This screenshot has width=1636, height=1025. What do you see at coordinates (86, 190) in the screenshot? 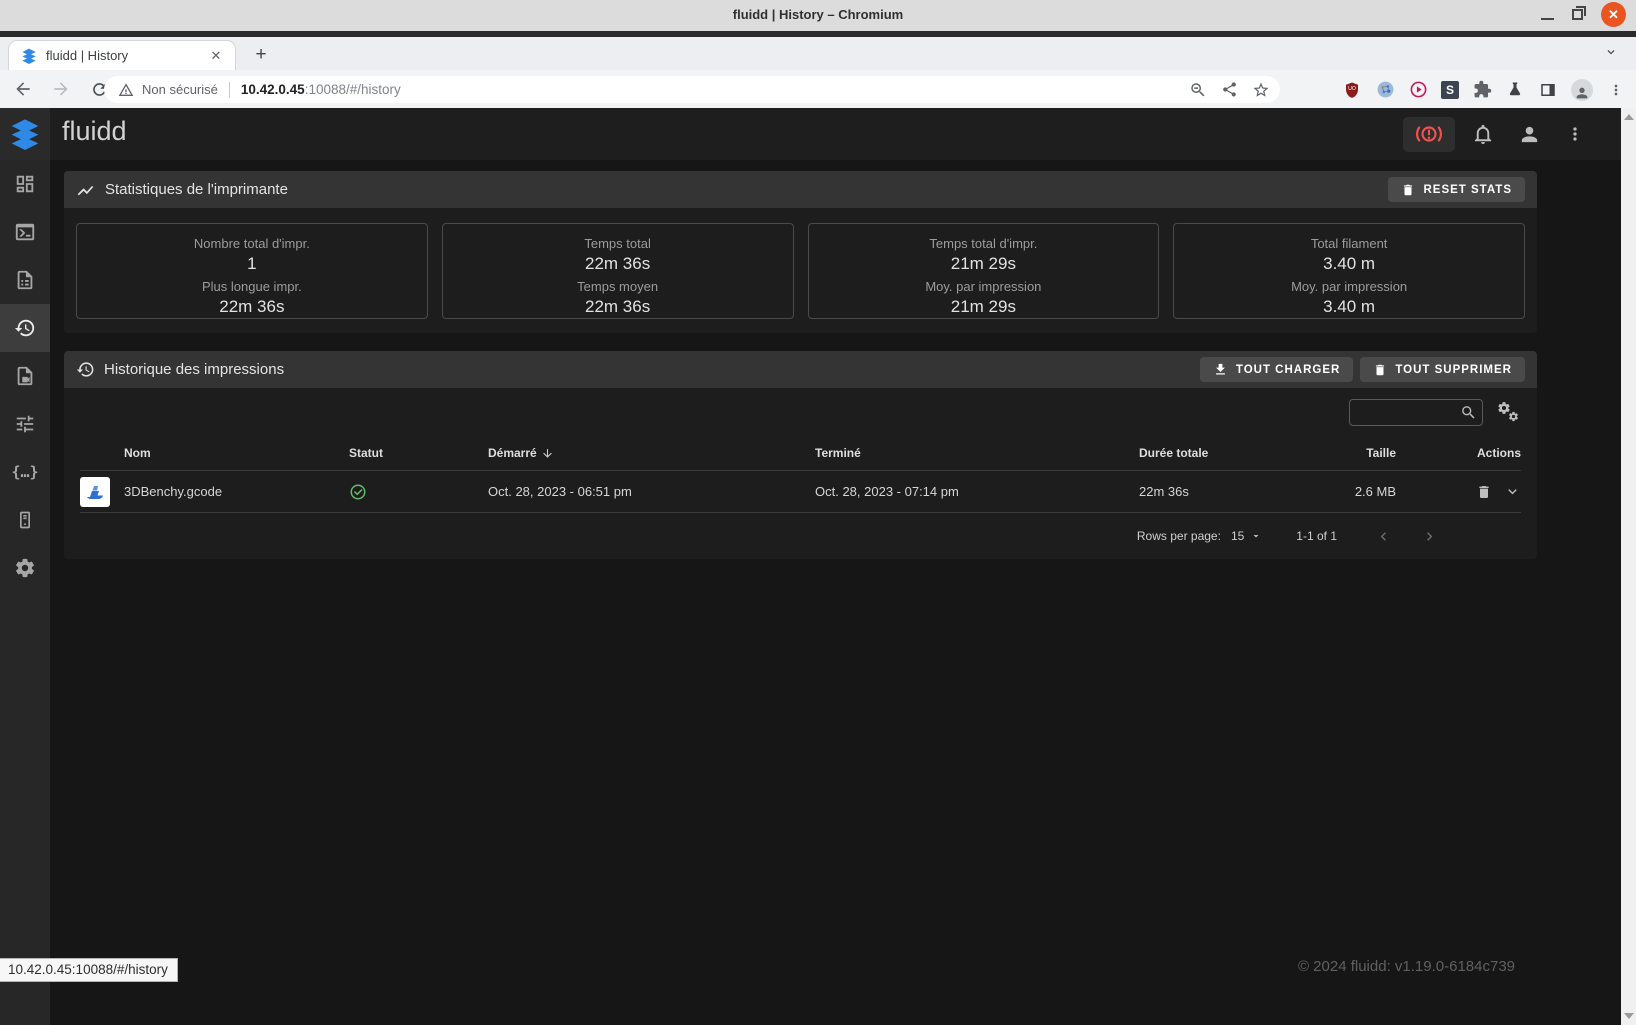
I see `chart-trend-icon` at bounding box center [86, 190].